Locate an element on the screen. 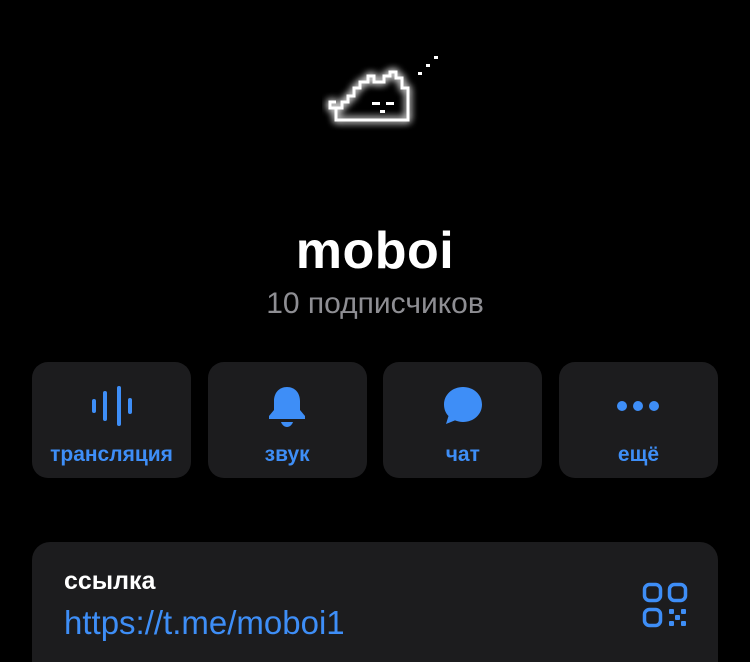  subscriber-count: 10 подписчиков is located at coordinates (375, 303).